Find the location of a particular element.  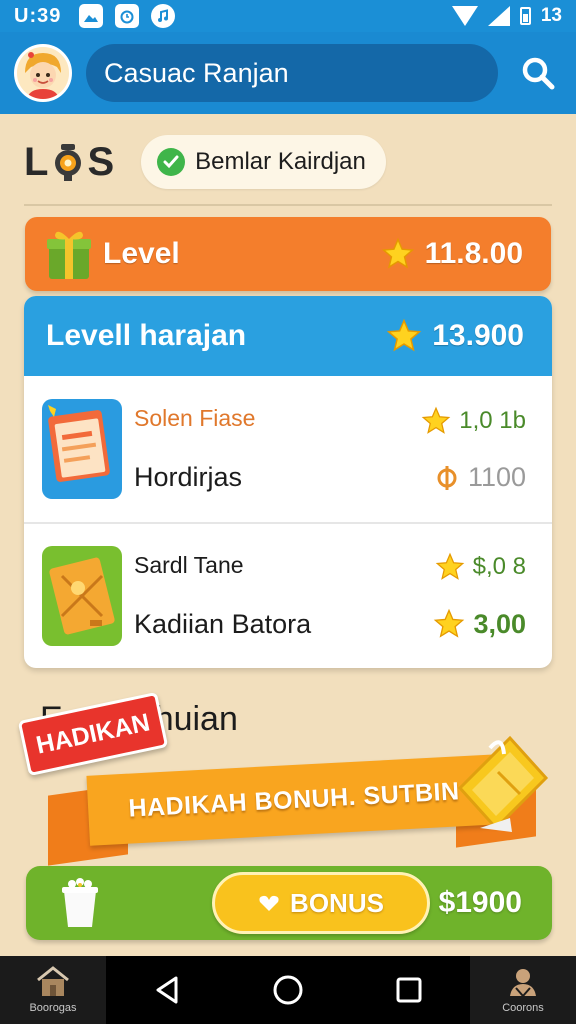

card-value: 13.900 is located at coordinates (455, 336).